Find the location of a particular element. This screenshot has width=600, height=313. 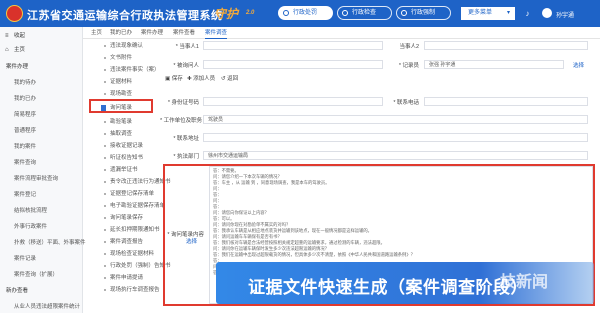

nav-enforcement: 行政强制 is located at coordinates (423, 13).